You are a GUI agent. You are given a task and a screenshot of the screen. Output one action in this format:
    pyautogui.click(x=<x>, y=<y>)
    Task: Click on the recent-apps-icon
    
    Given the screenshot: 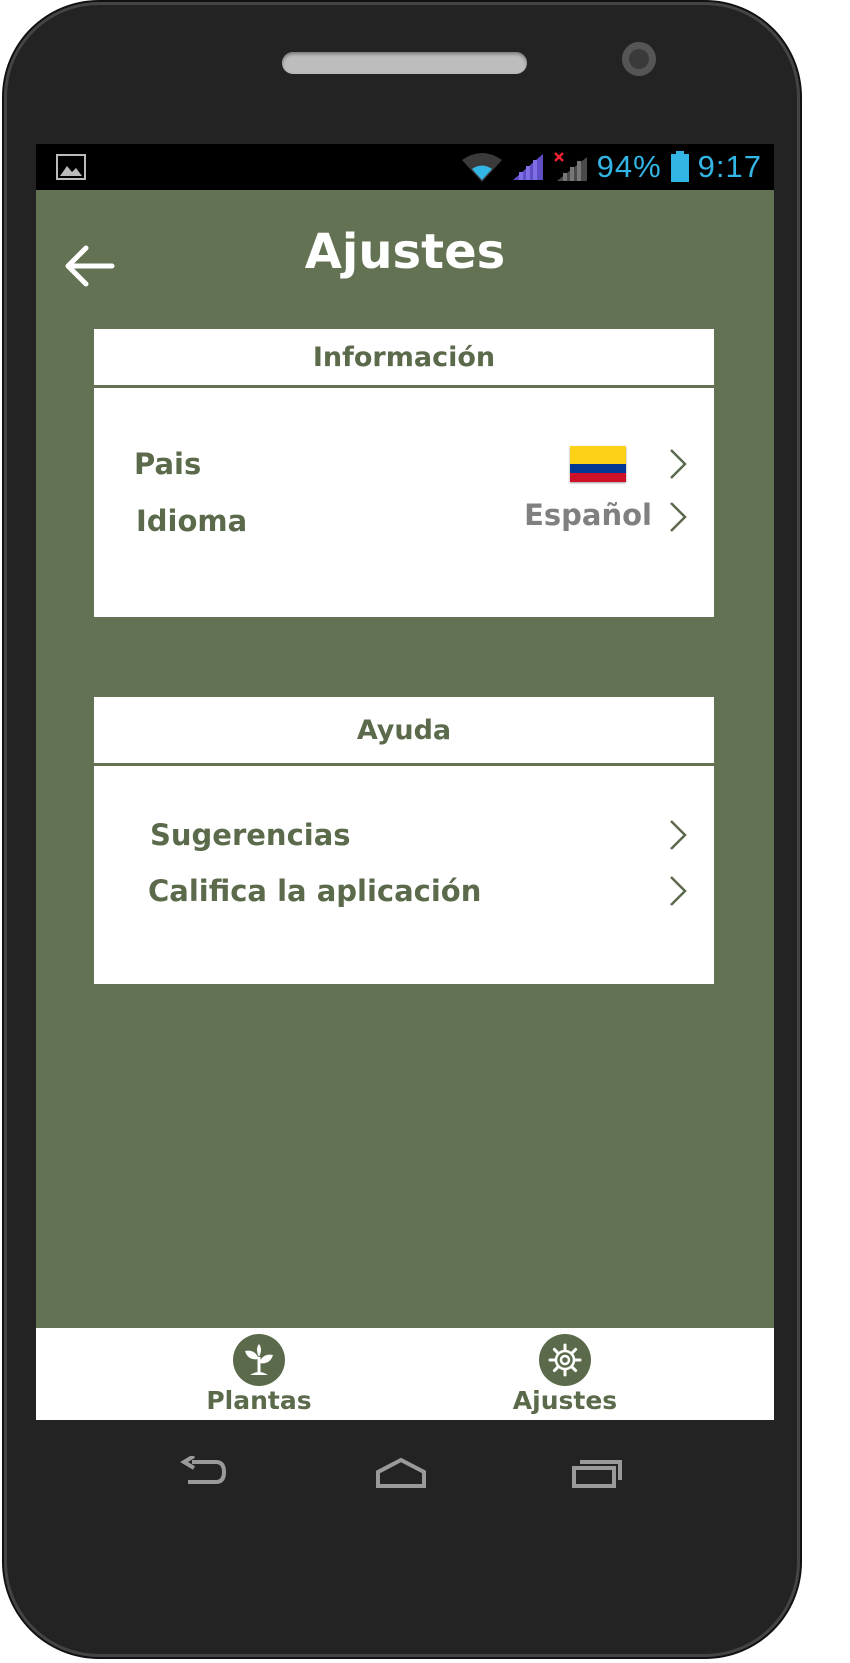 What is the action you would take?
    pyautogui.click(x=596, y=1473)
    